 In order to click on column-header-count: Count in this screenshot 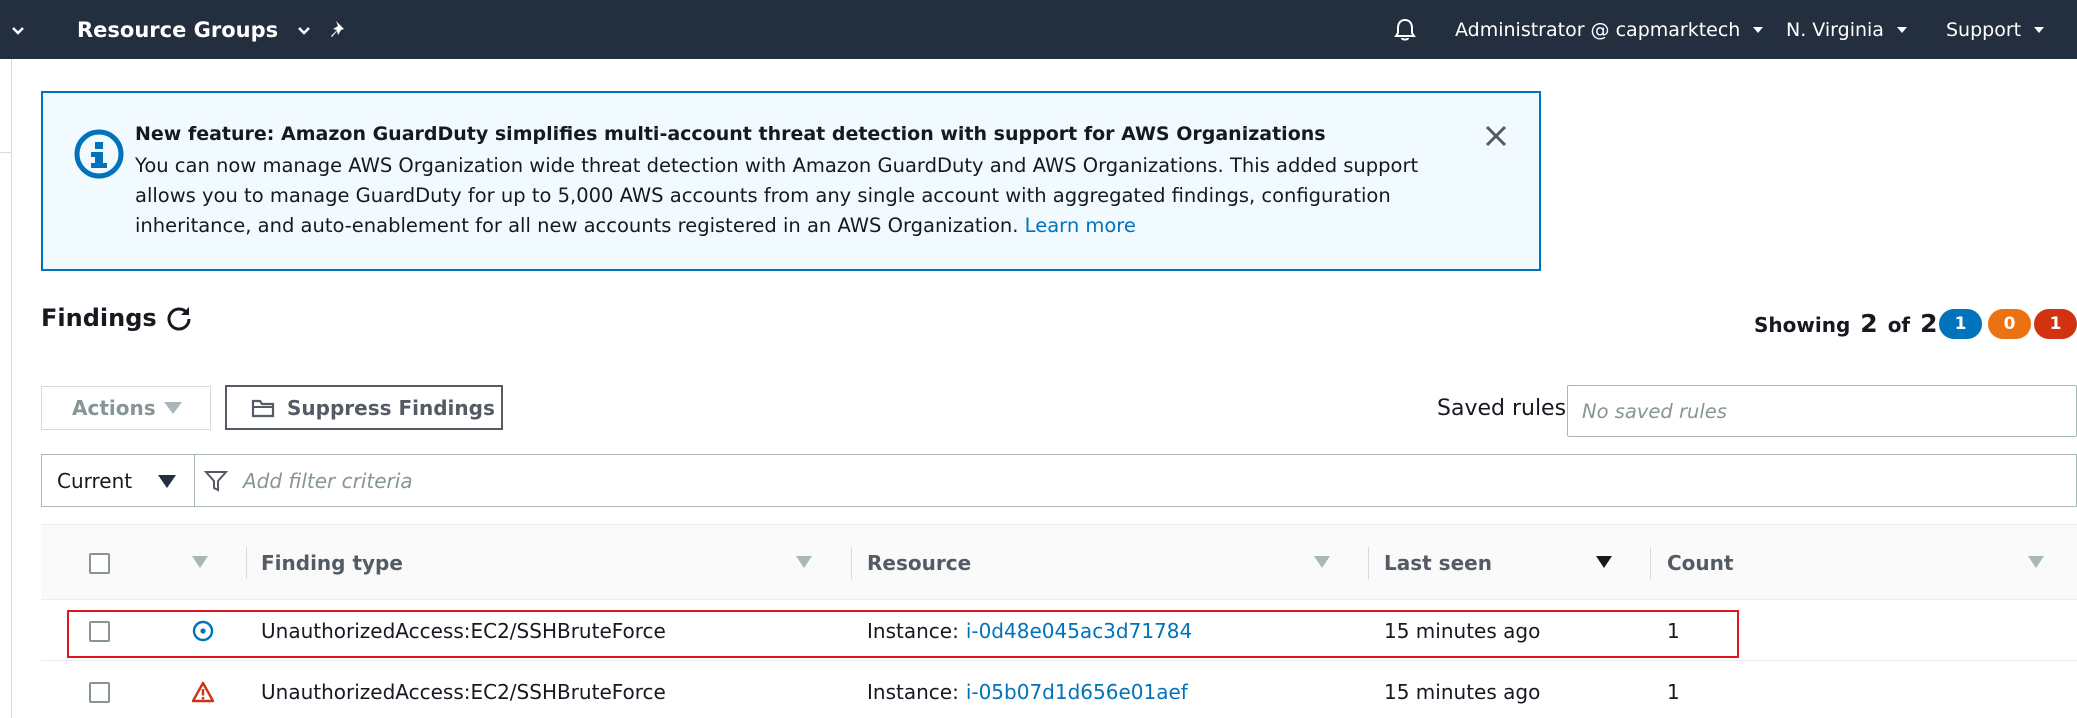, I will do `click(1700, 563)`.